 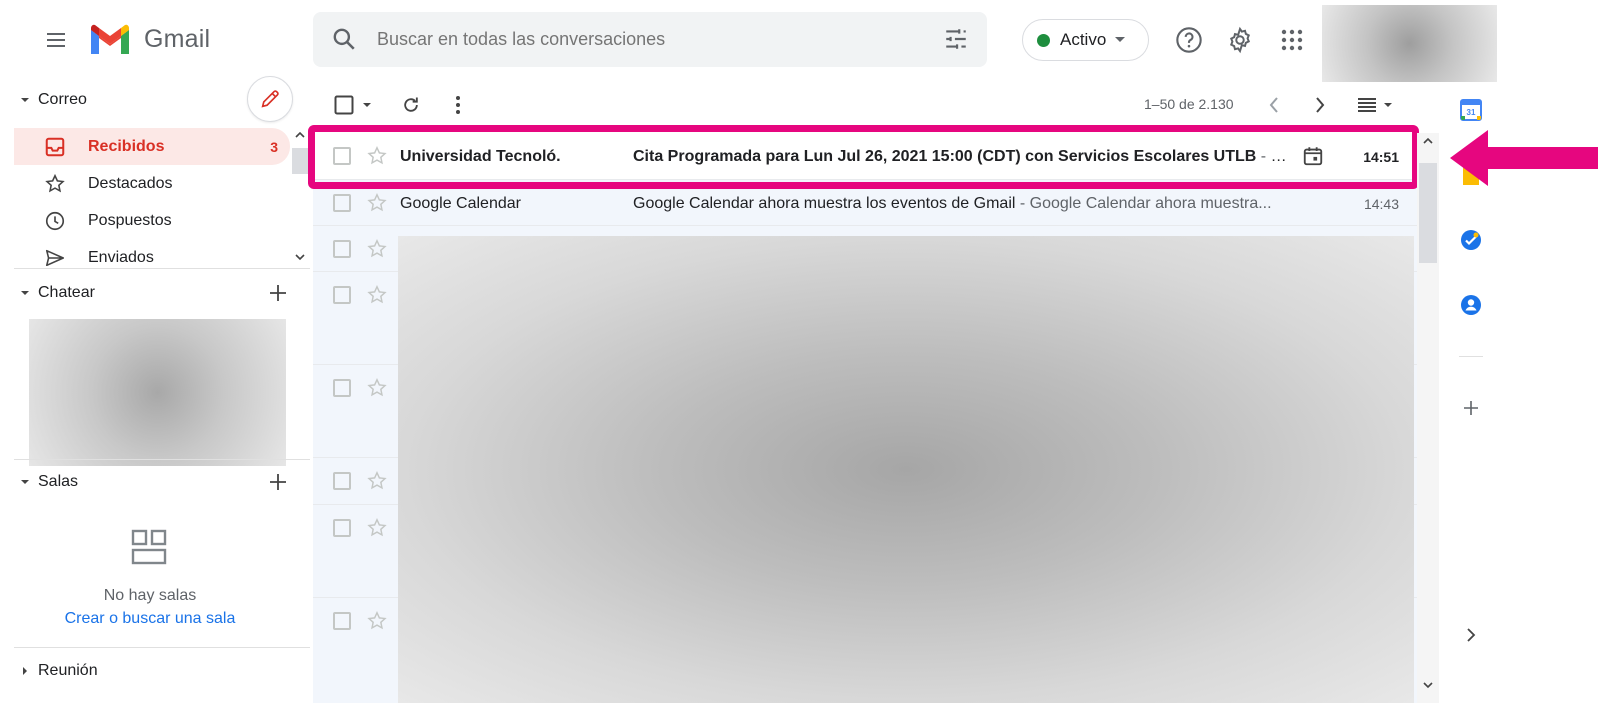 I want to click on new-room-button, so click(x=278, y=482).